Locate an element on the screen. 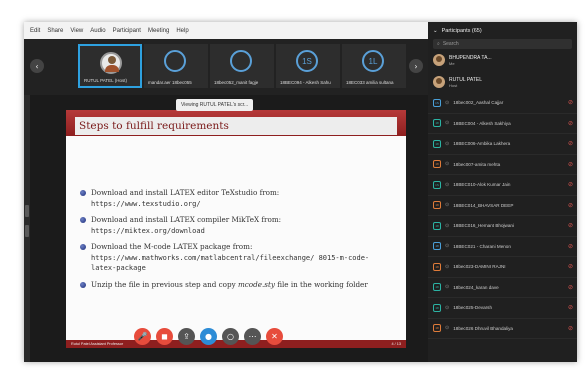 The width and height of the screenshot is (585, 382). participant-row: 18 ⊙ 18bec007-amita mehta ⊘ is located at coordinates (502, 165).